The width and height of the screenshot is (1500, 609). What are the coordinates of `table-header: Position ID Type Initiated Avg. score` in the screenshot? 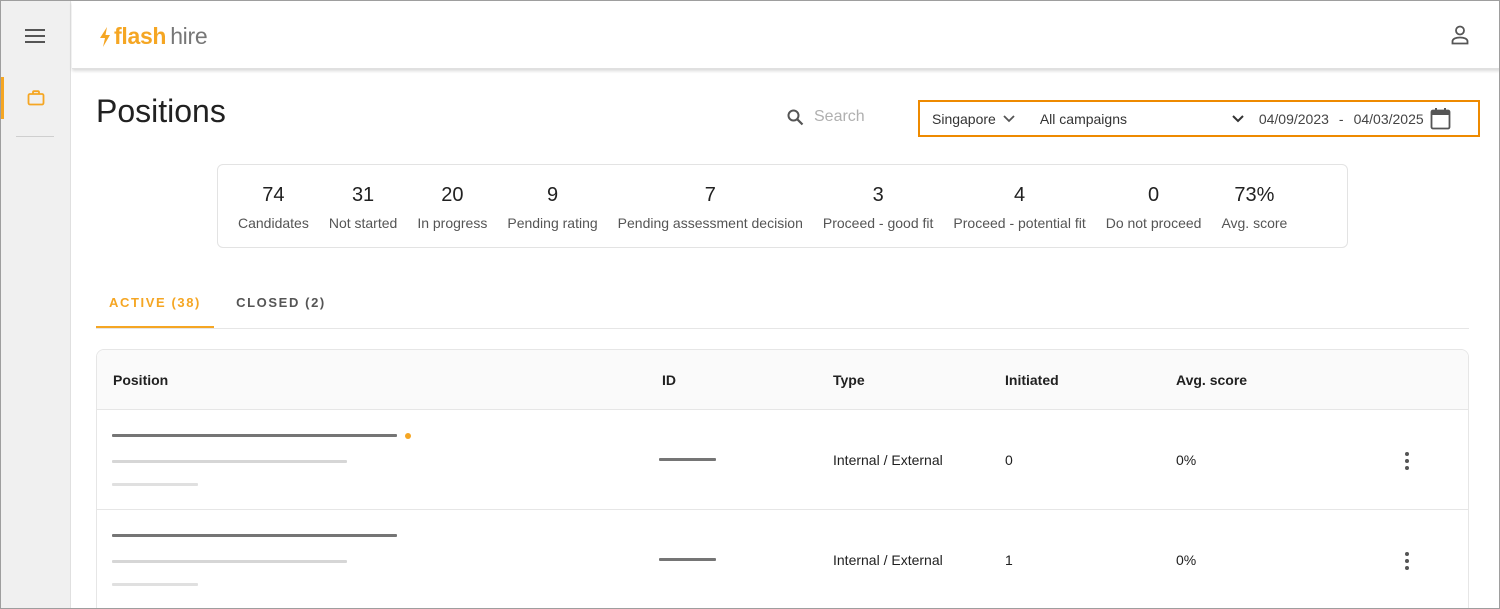 It's located at (782, 380).